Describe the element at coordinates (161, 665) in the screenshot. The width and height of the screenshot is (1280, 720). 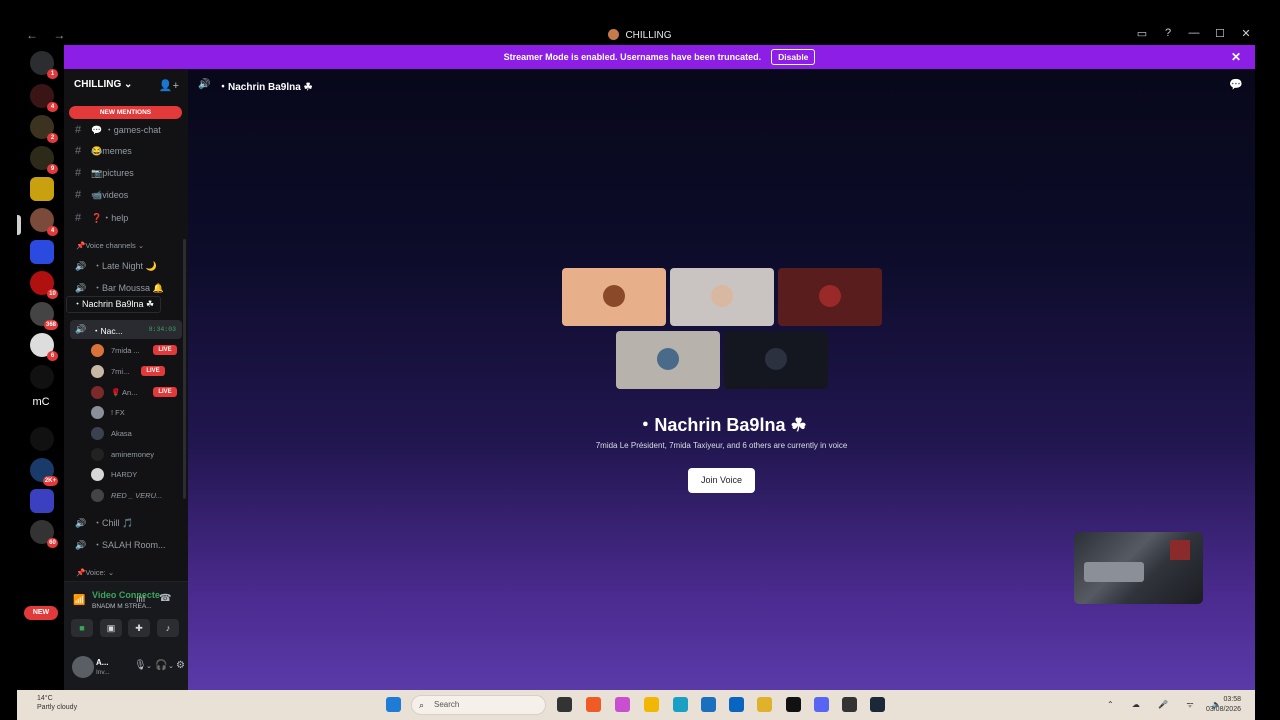
I see `headphones-icon: 🎧` at that location.